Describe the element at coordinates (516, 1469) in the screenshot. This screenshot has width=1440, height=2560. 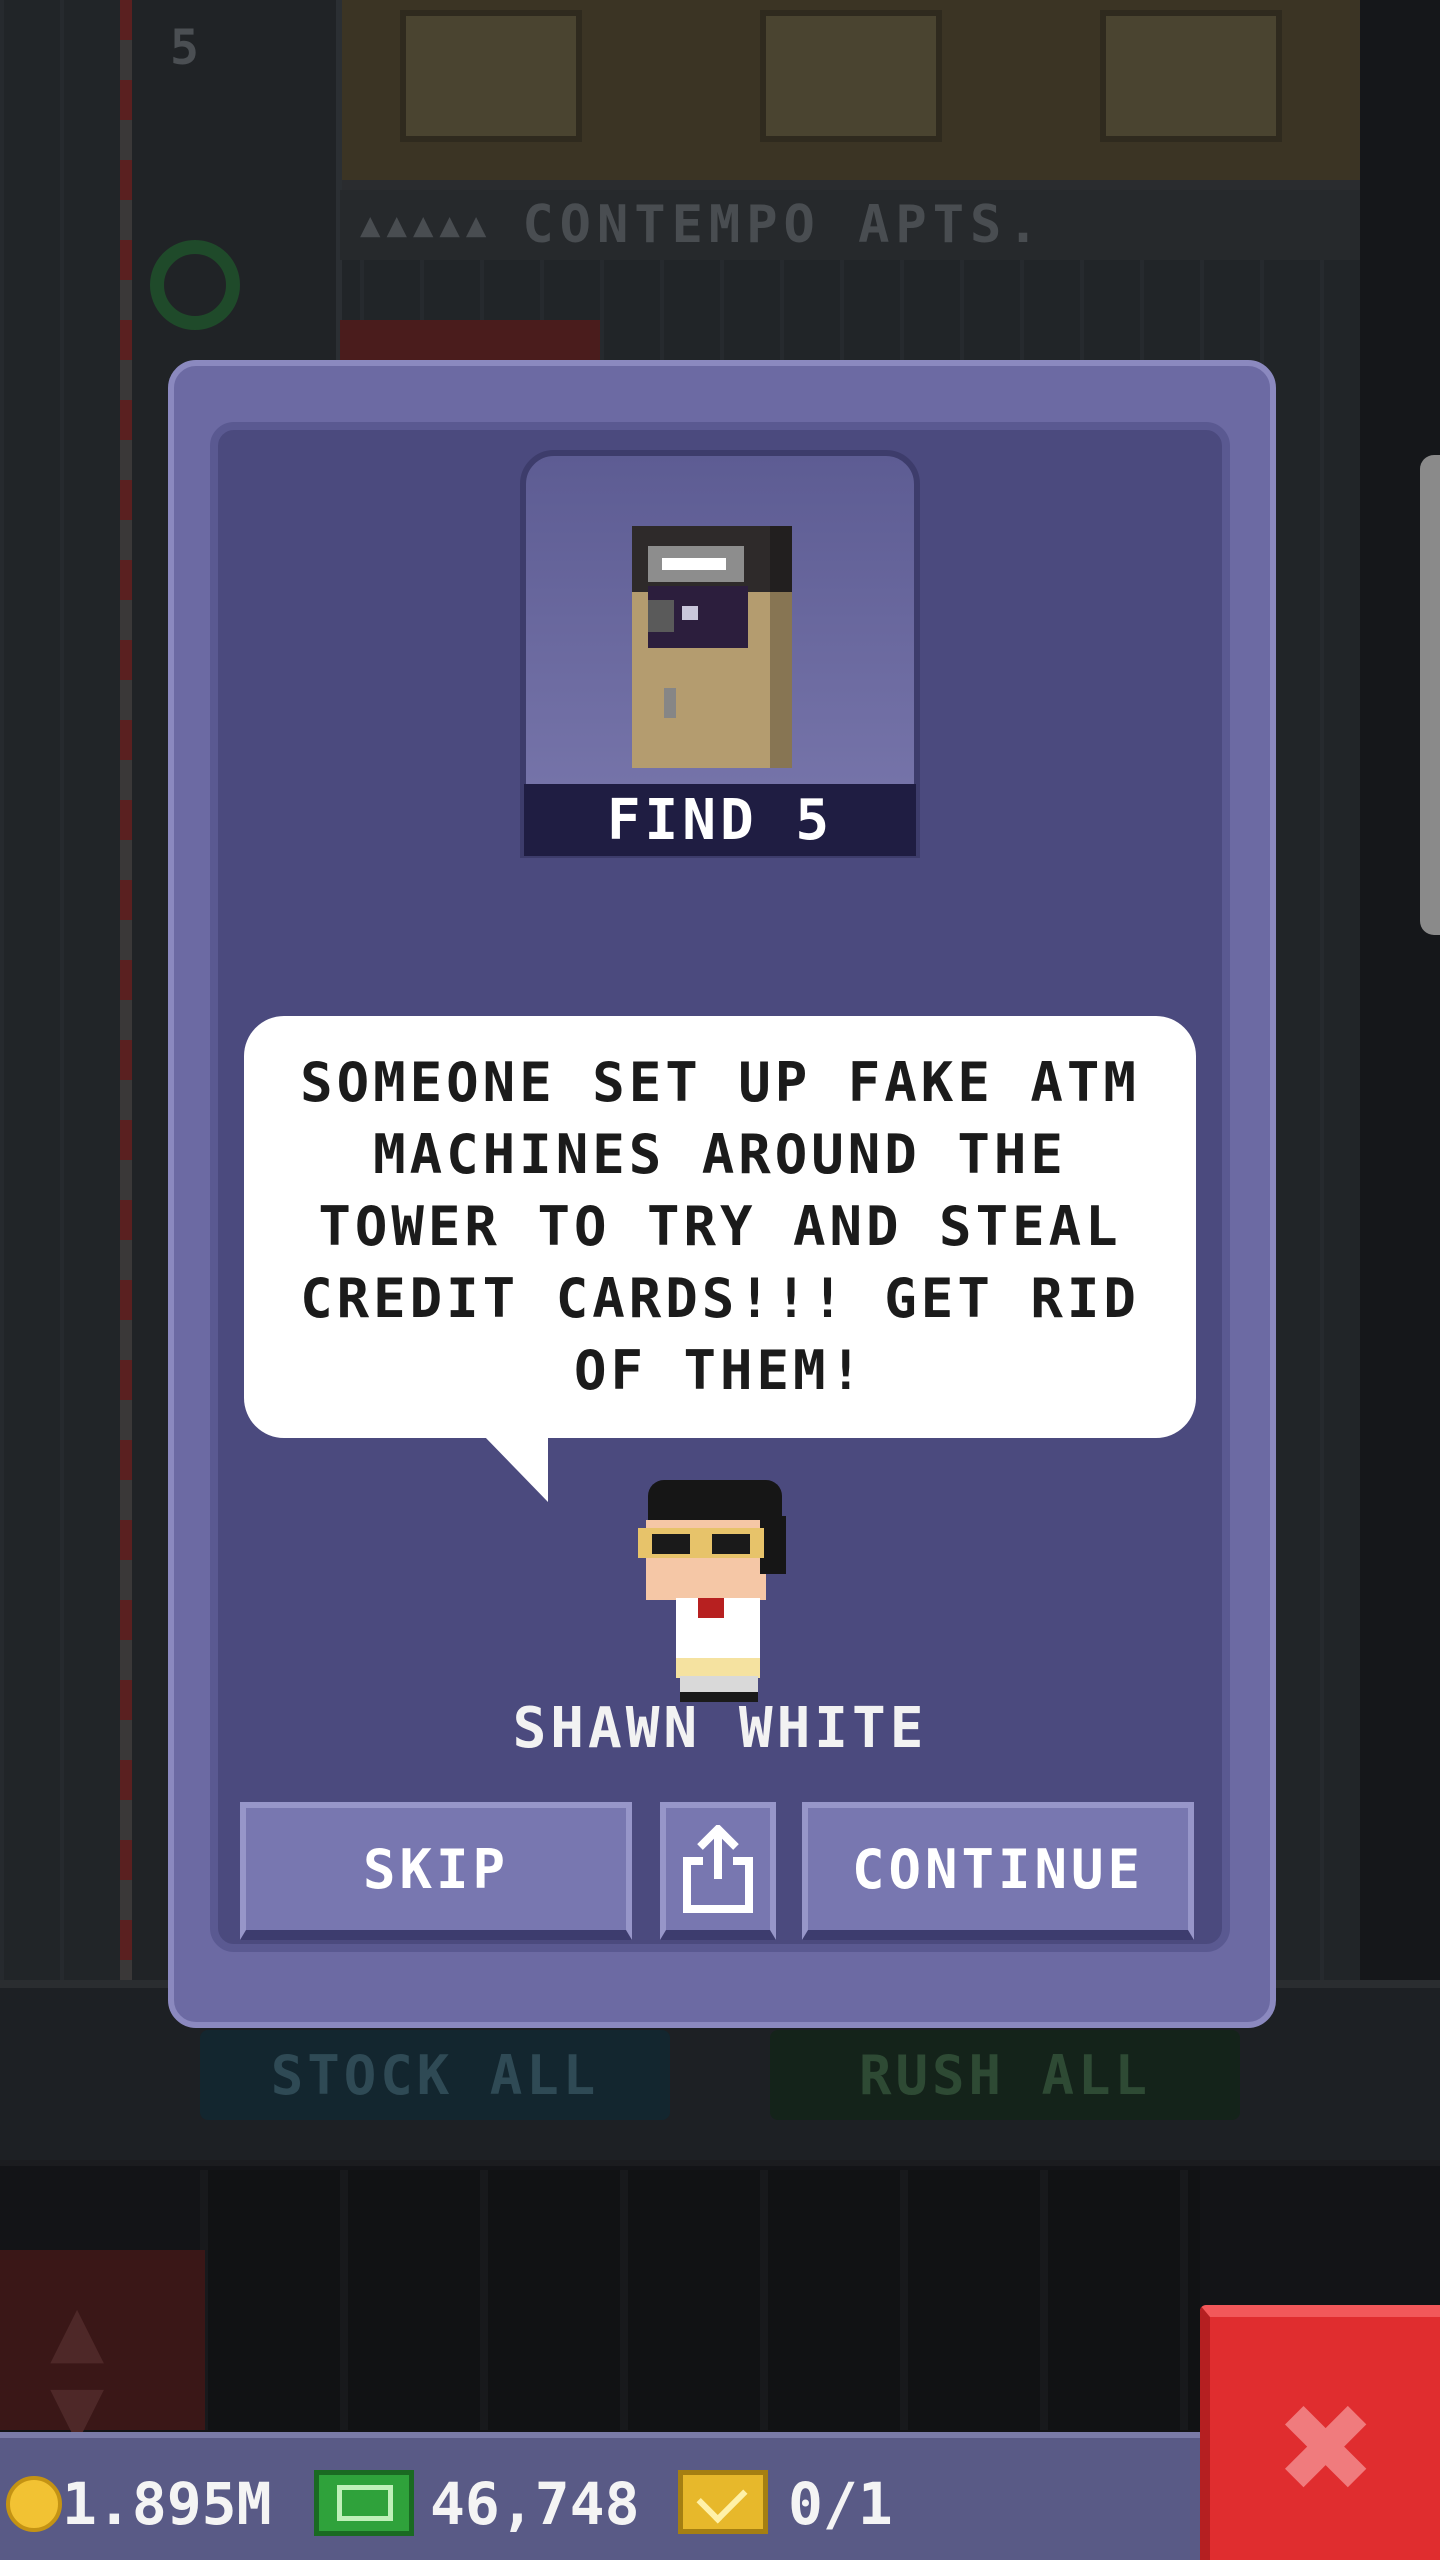
I see `speech-bubble-tail` at that location.